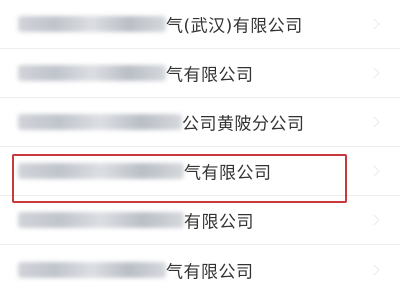 The image size is (400, 300). Describe the element at coordinates (219, 222) in the screenshot. I see `company-name-suffix: 有限公司` at that location.